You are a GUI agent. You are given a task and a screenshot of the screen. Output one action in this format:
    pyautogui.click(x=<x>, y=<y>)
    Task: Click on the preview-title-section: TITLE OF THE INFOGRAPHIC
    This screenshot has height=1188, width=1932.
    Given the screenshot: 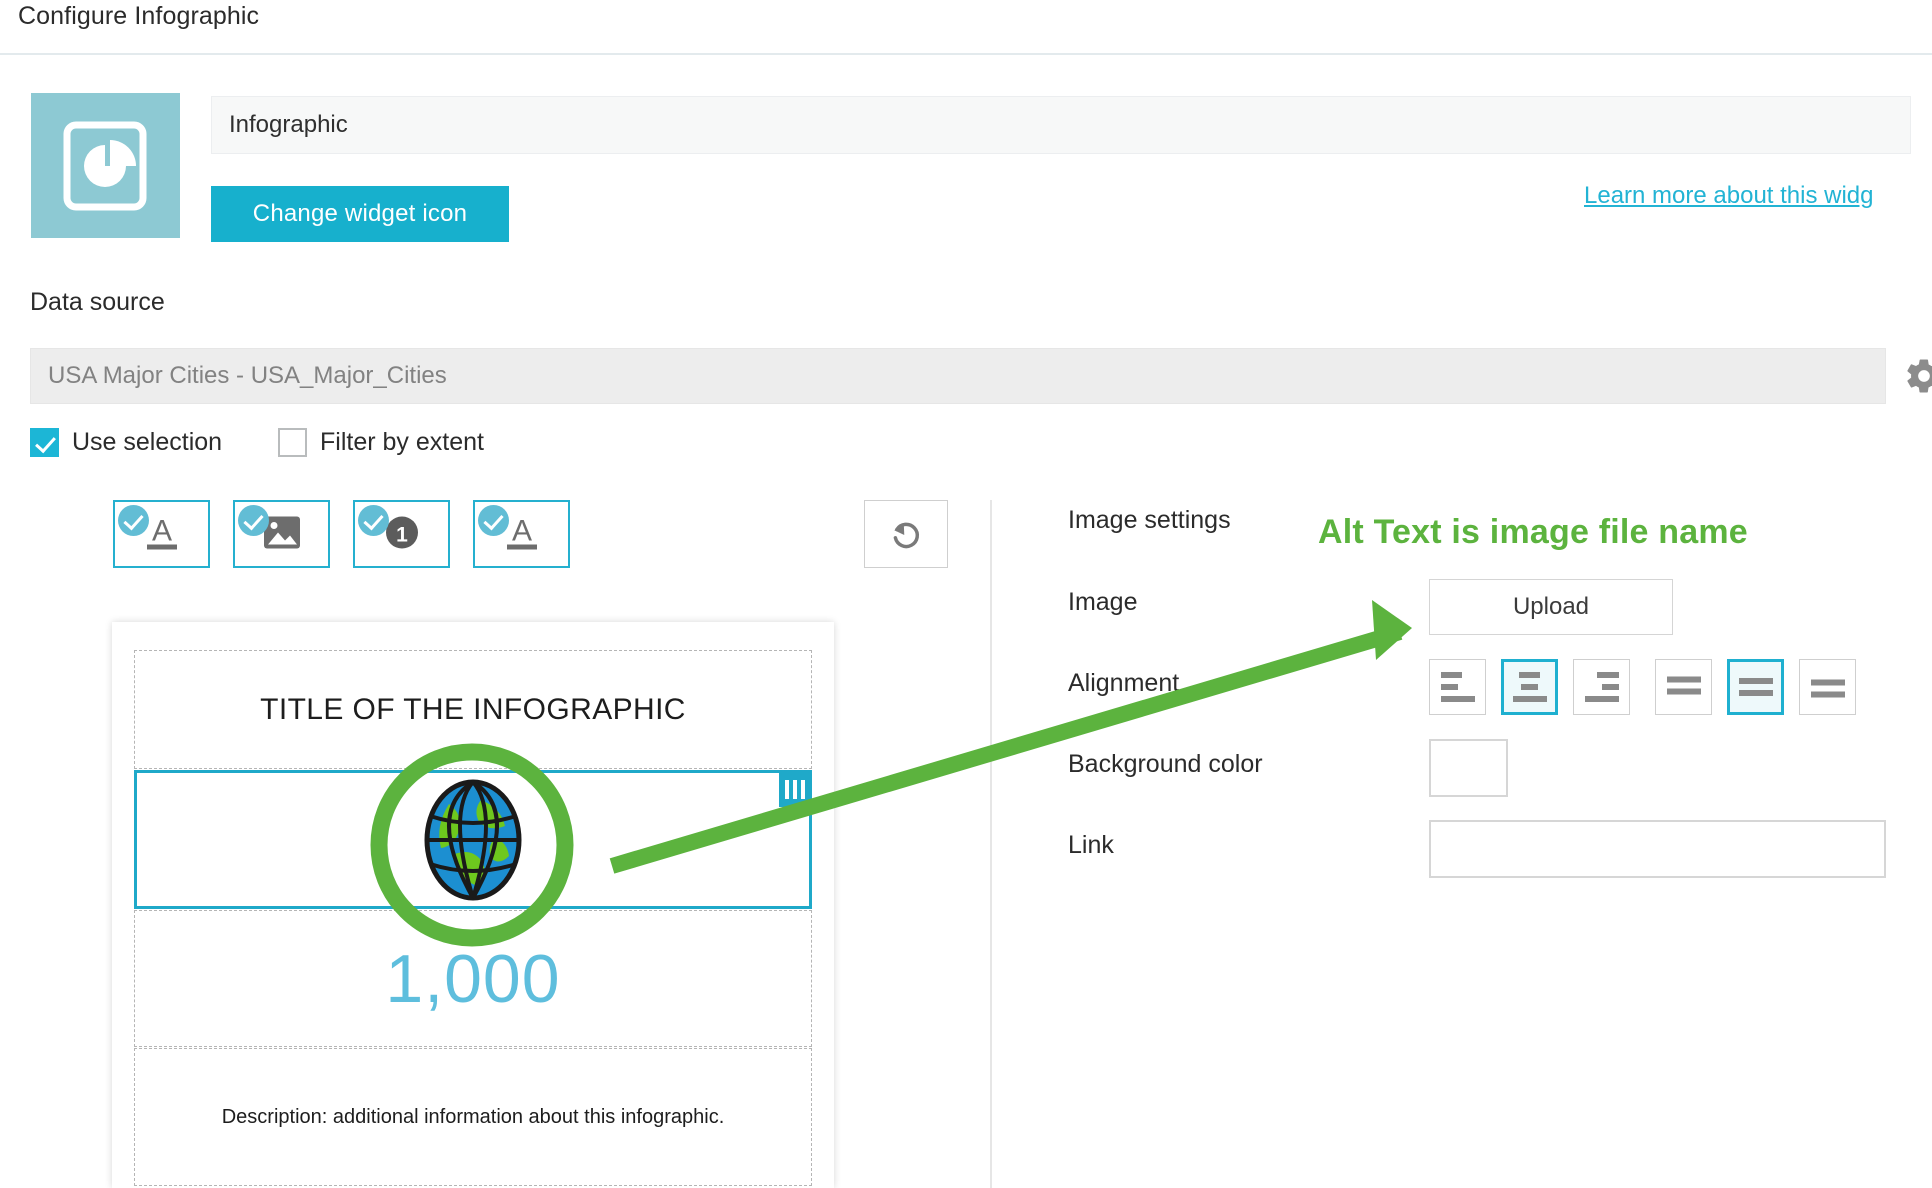 What is the action you would take?
    pyautogui.click(x=473, y=709)
    